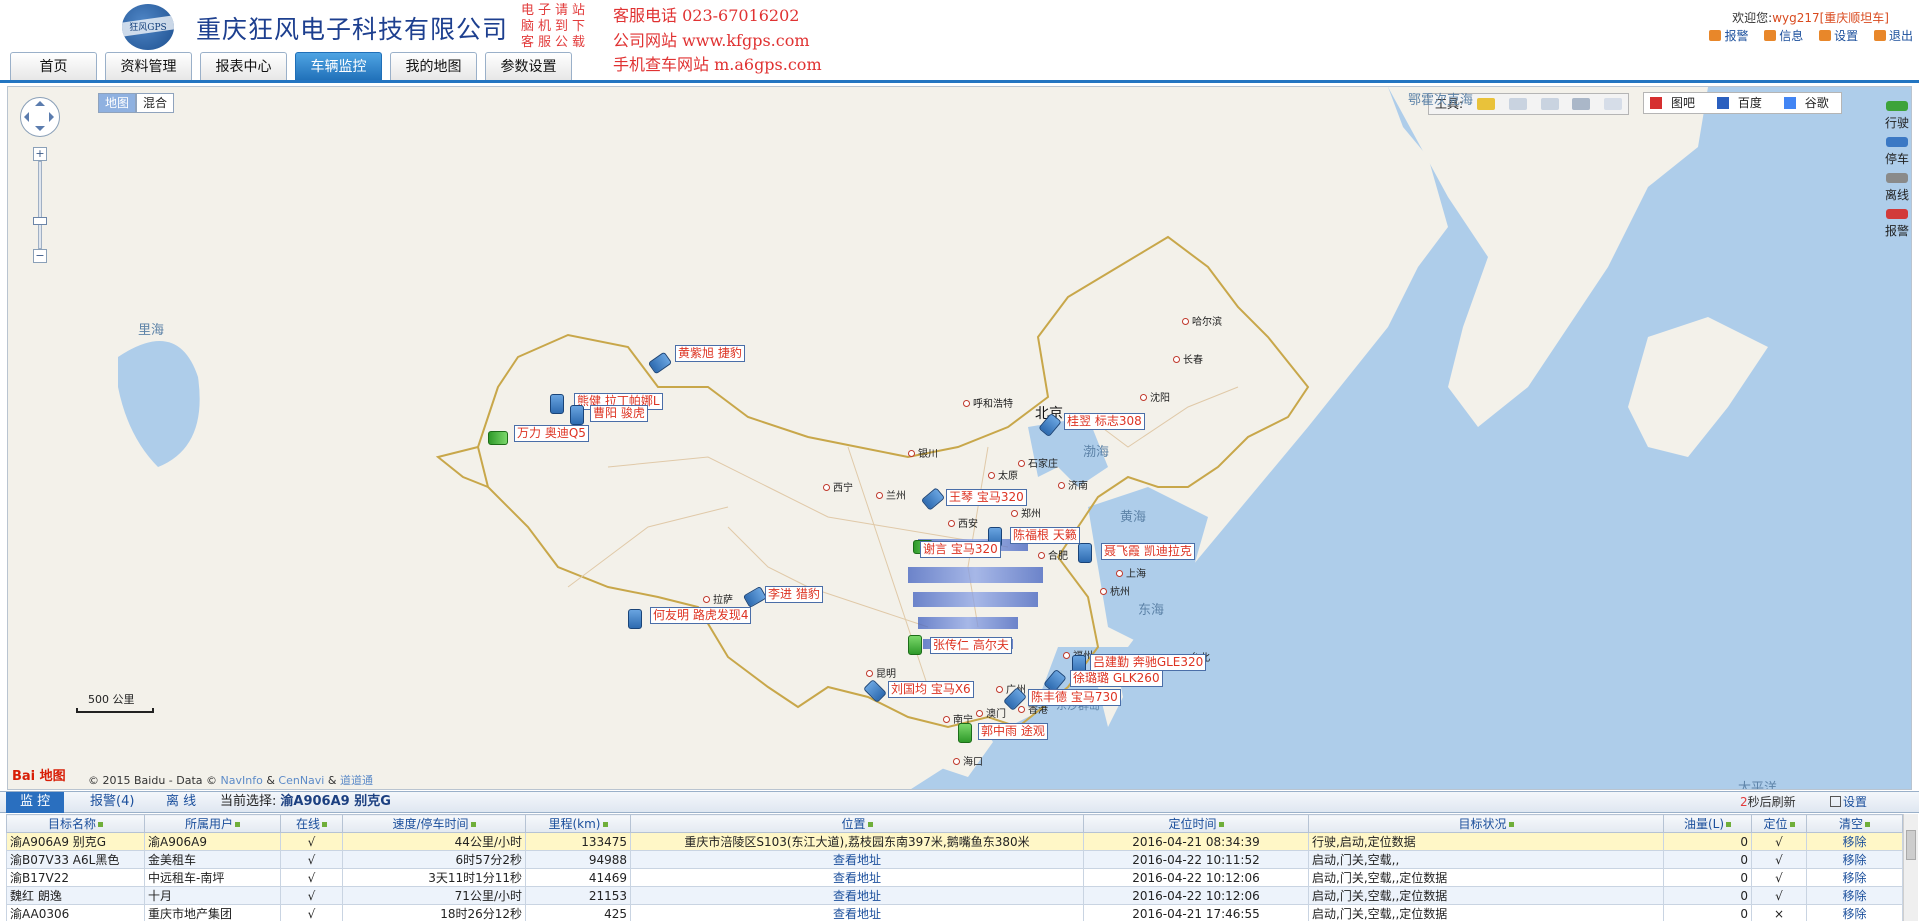  Describe the element at coordinates (40, 101) in the screenshot. I see `pan-up-icon` at that location.